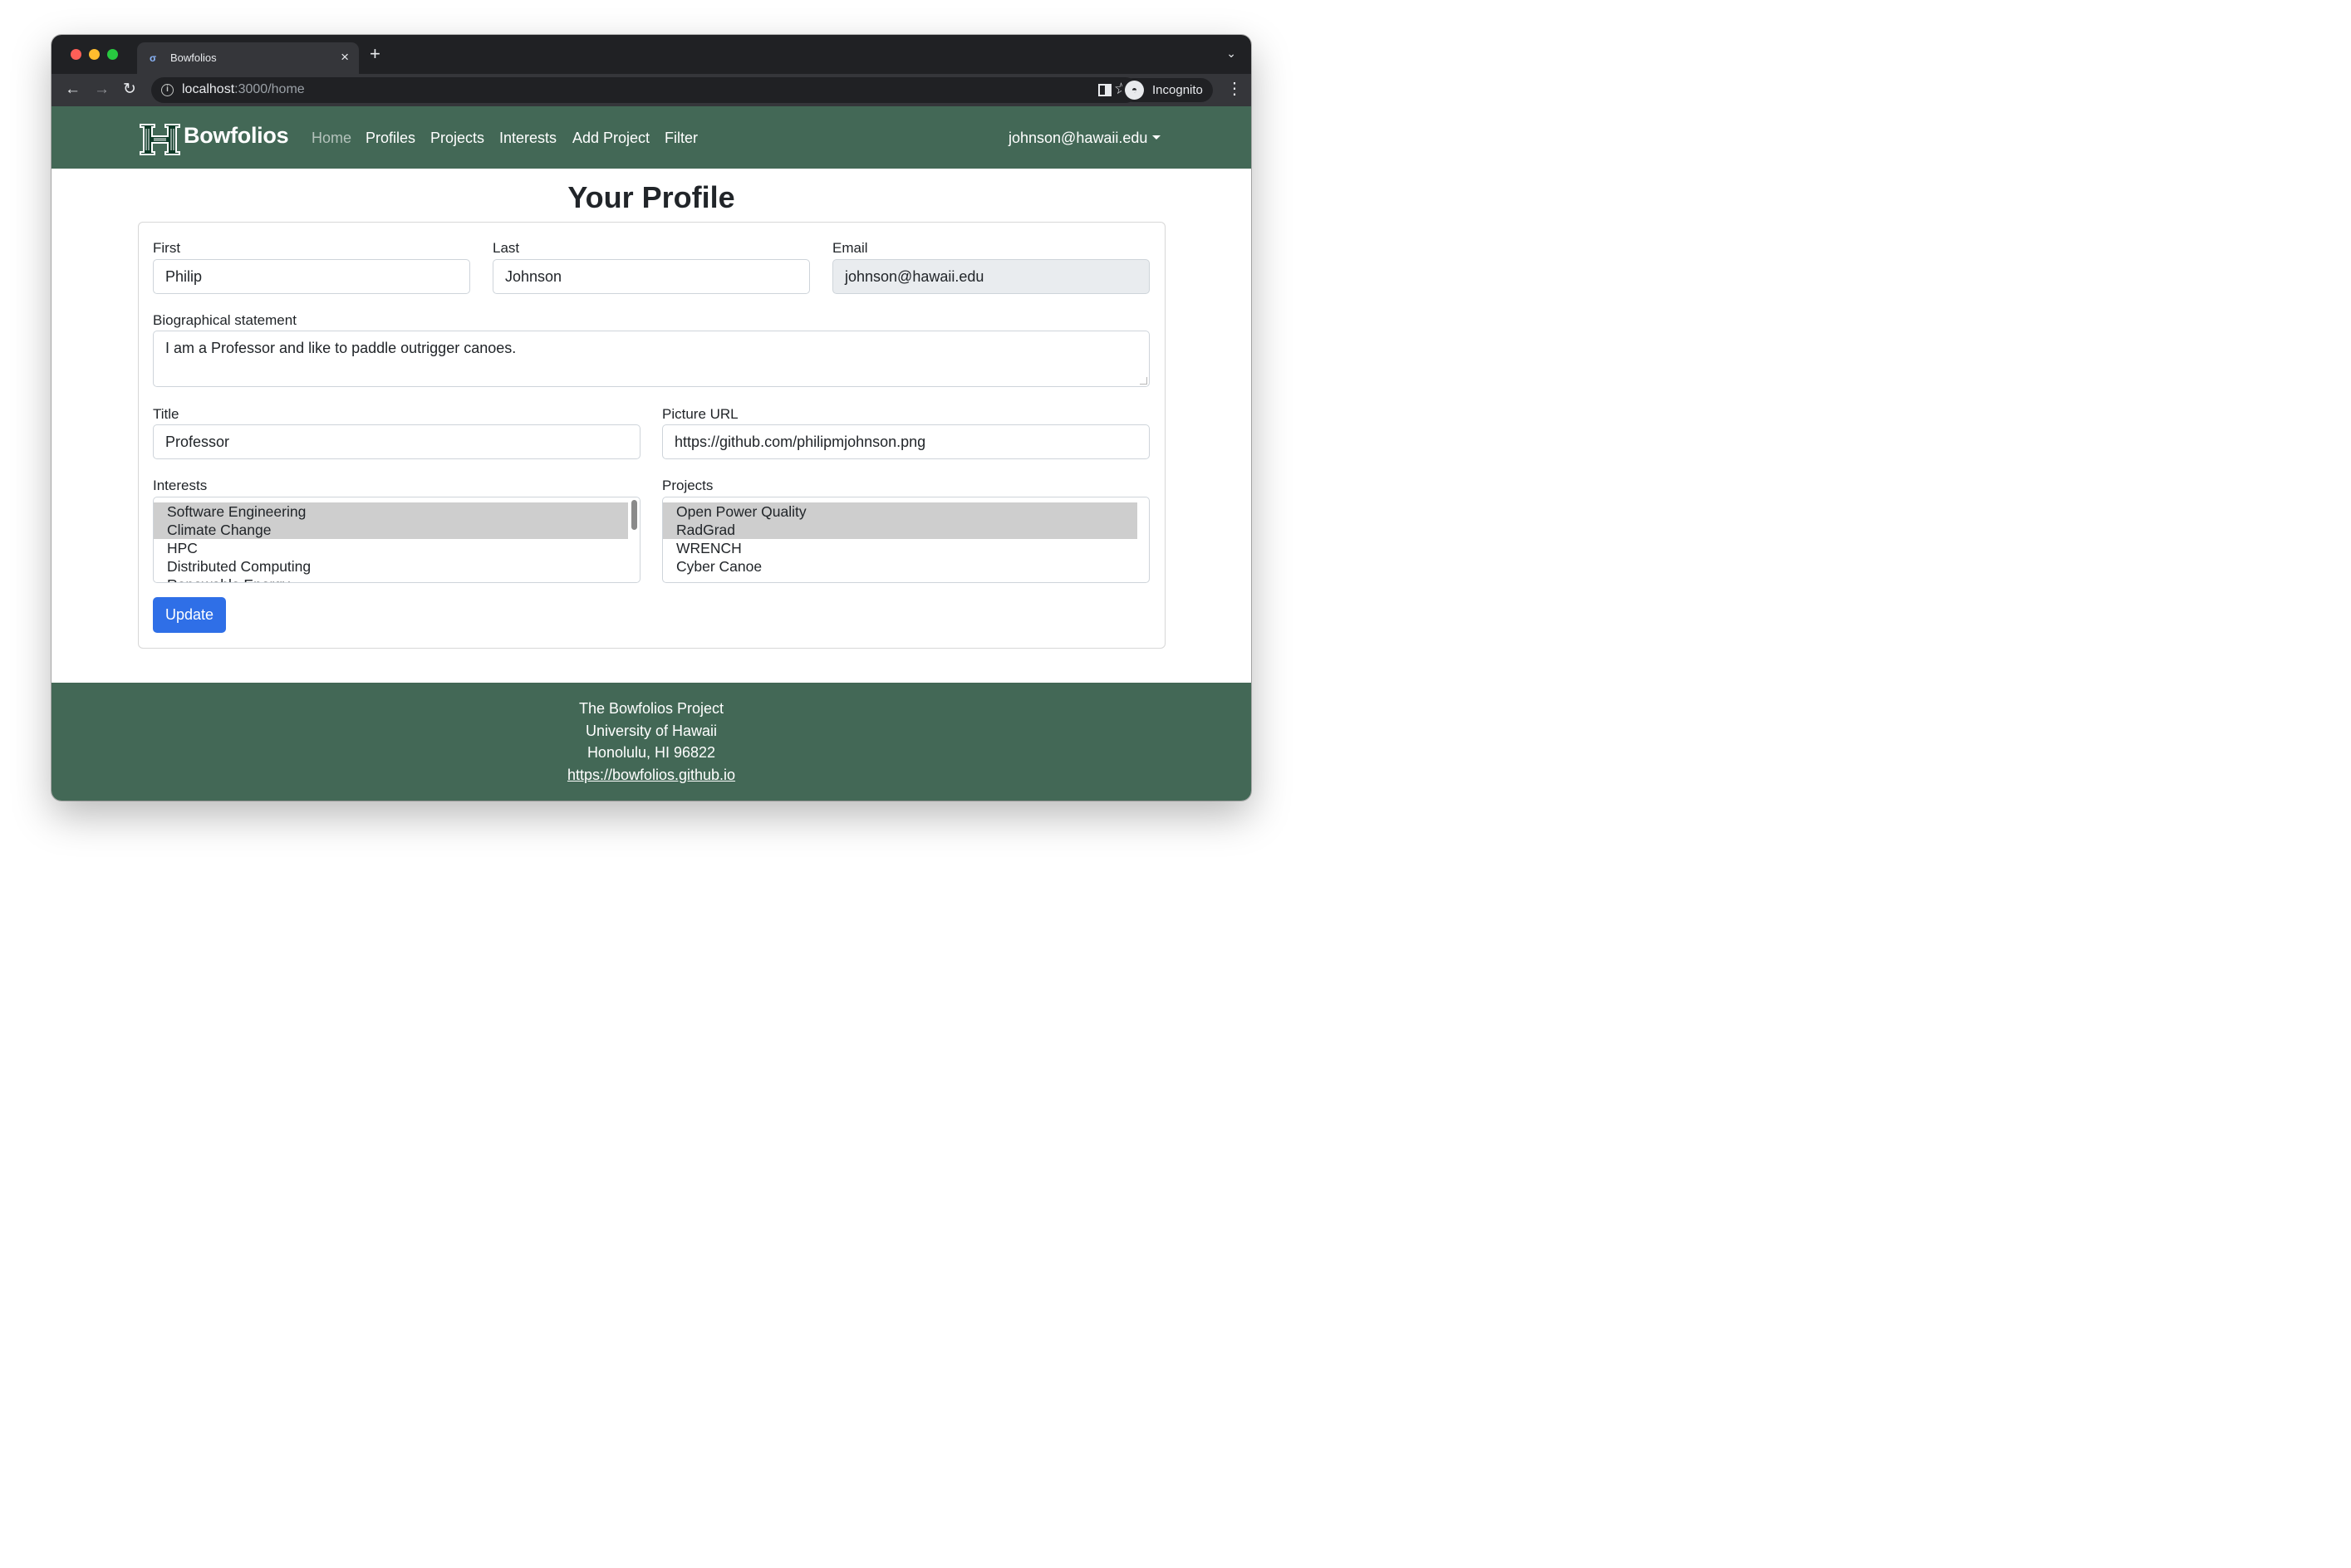  Describe the element at coordinates (391, 511) in the screenshot. I see `interest-option: Software Engineering` at that location.